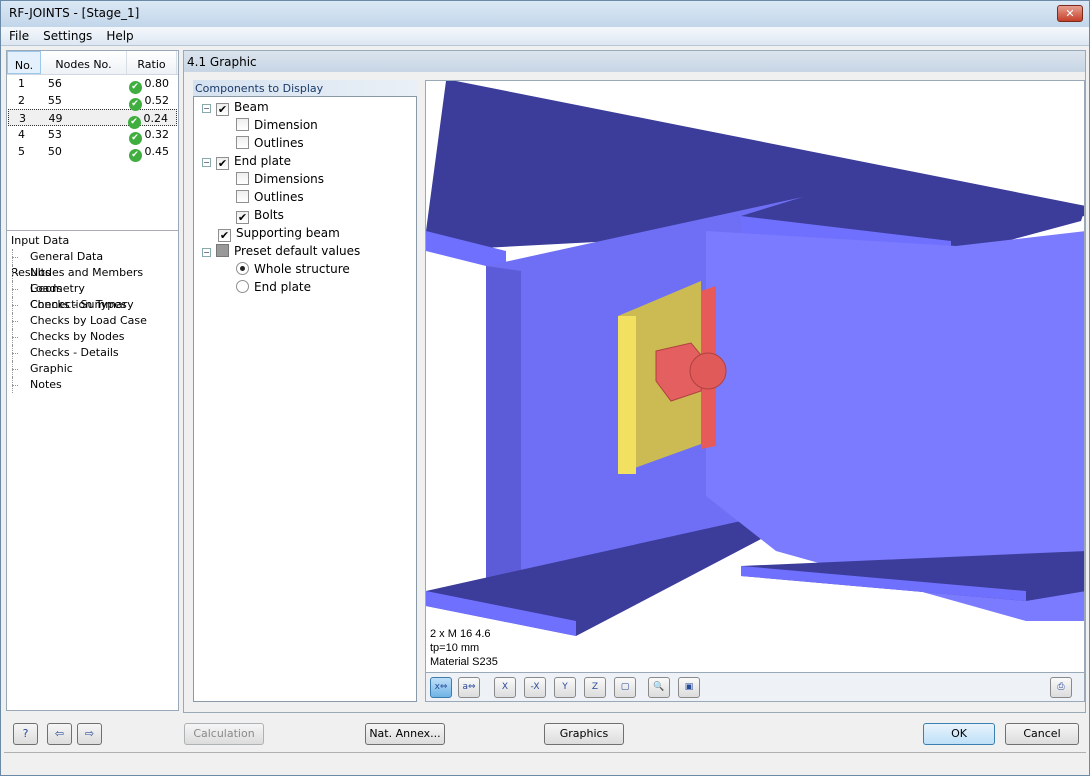 This screenshot has height=776, width=1090. What do you see at coordinates (535, 687) in the screenshot?
I see `view-minus-x-icon: -X` at bounding box center [535, 687].